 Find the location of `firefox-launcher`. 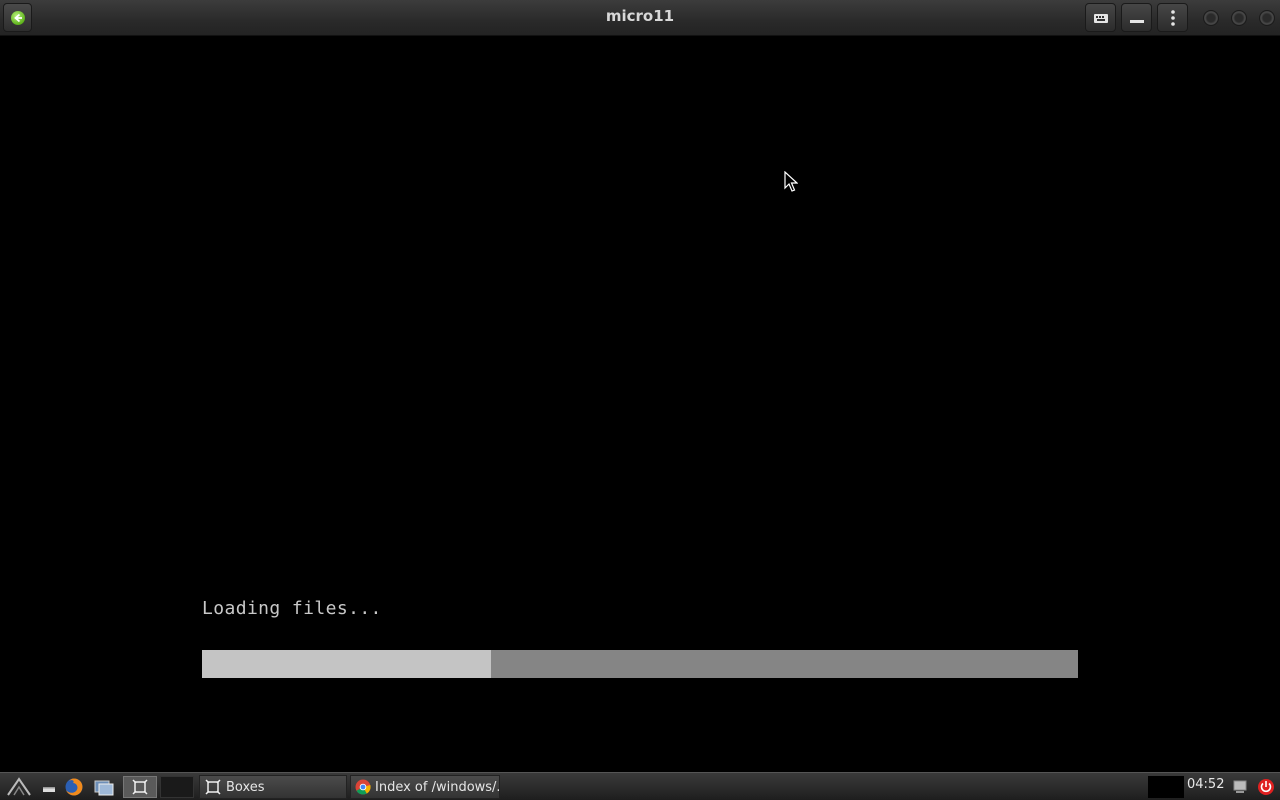

firefox-launcher is located at coordinates (74, 787).